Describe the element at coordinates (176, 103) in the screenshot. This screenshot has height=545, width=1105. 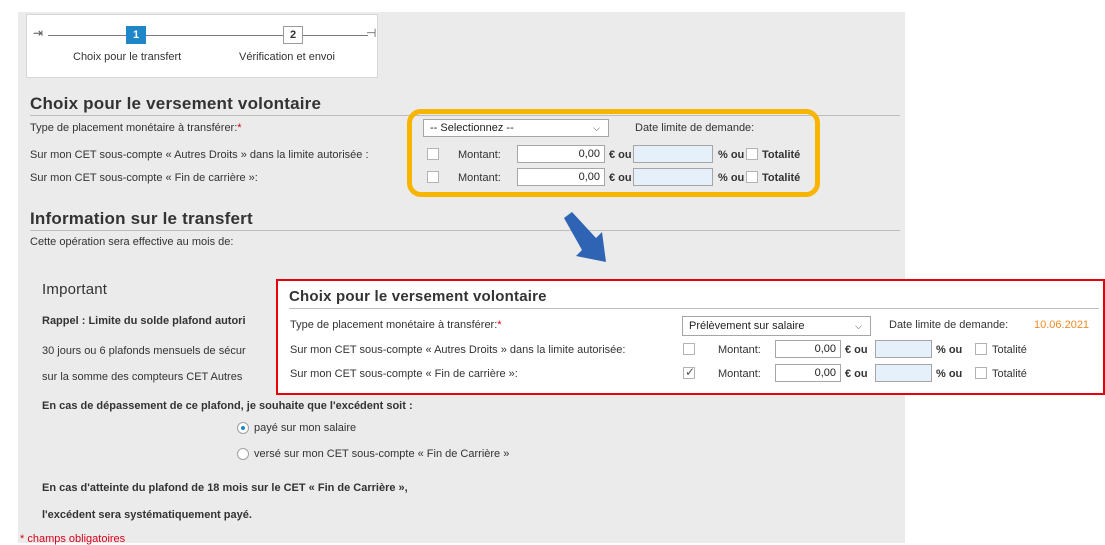
I see `versement-title: Choix pour le versement volontaire` at that location.